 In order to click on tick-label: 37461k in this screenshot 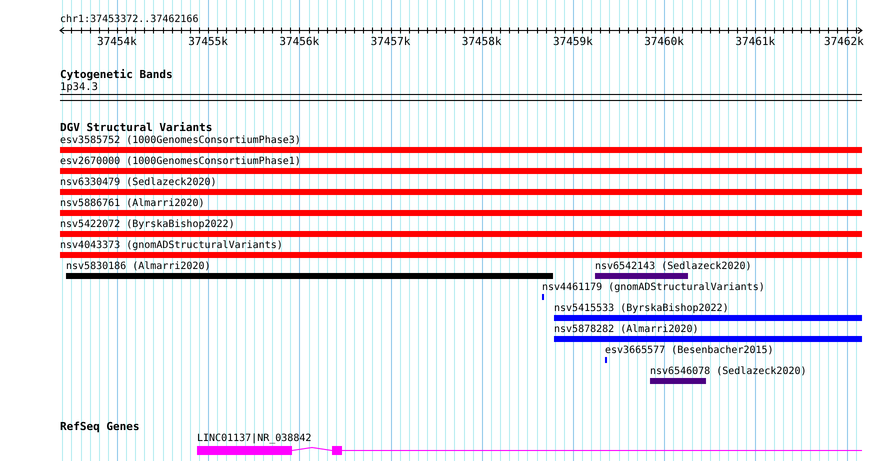, I will do `click(755, 42)`.